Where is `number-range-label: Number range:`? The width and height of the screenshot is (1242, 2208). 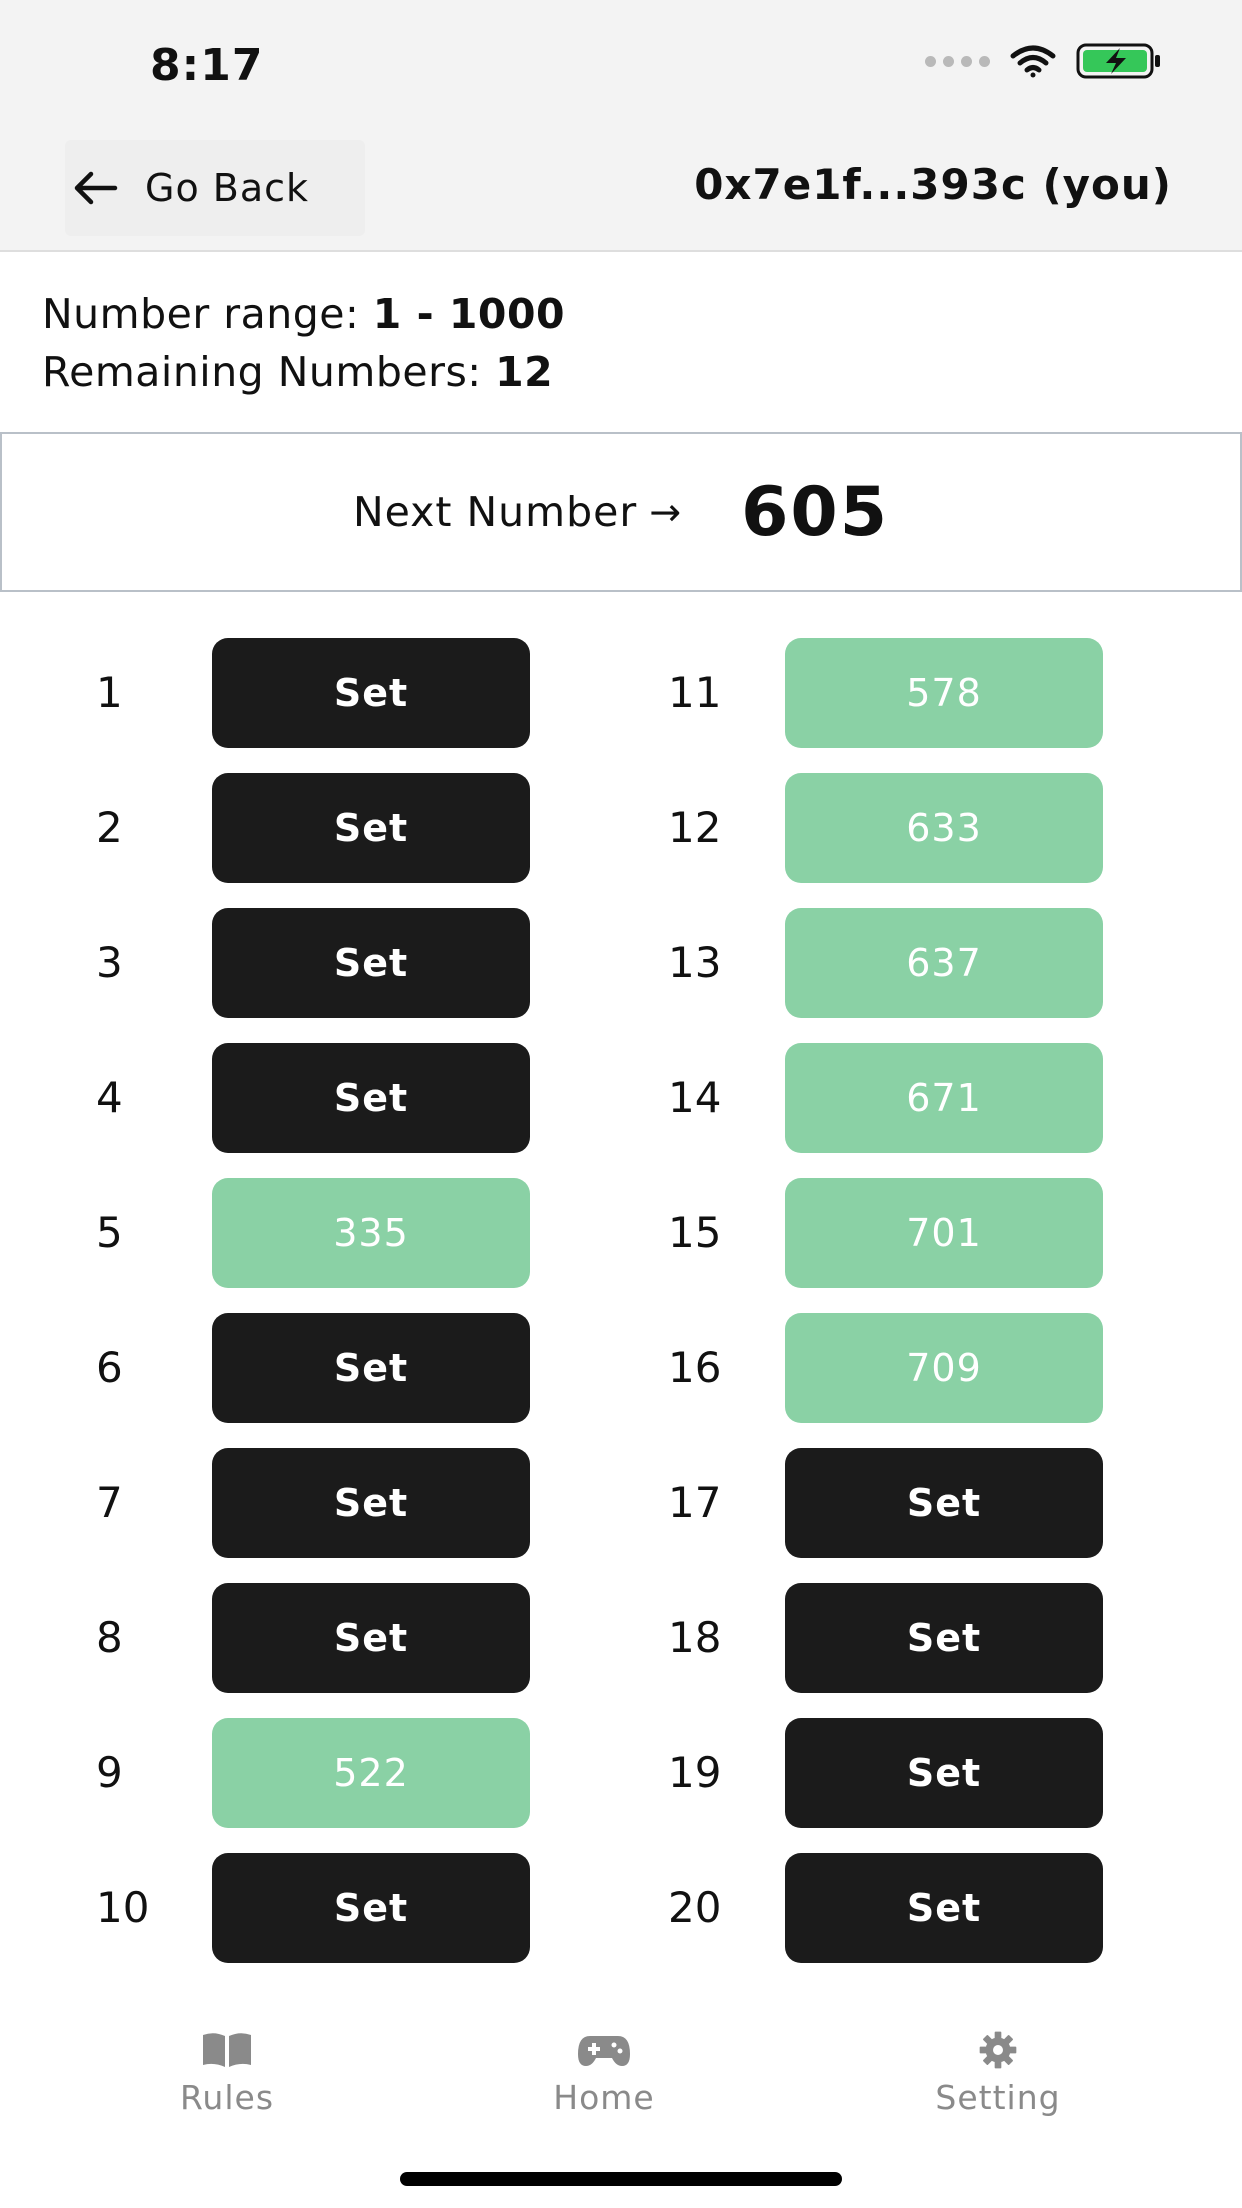 number-range-label: Number range: is located at coordinates (207, 314).